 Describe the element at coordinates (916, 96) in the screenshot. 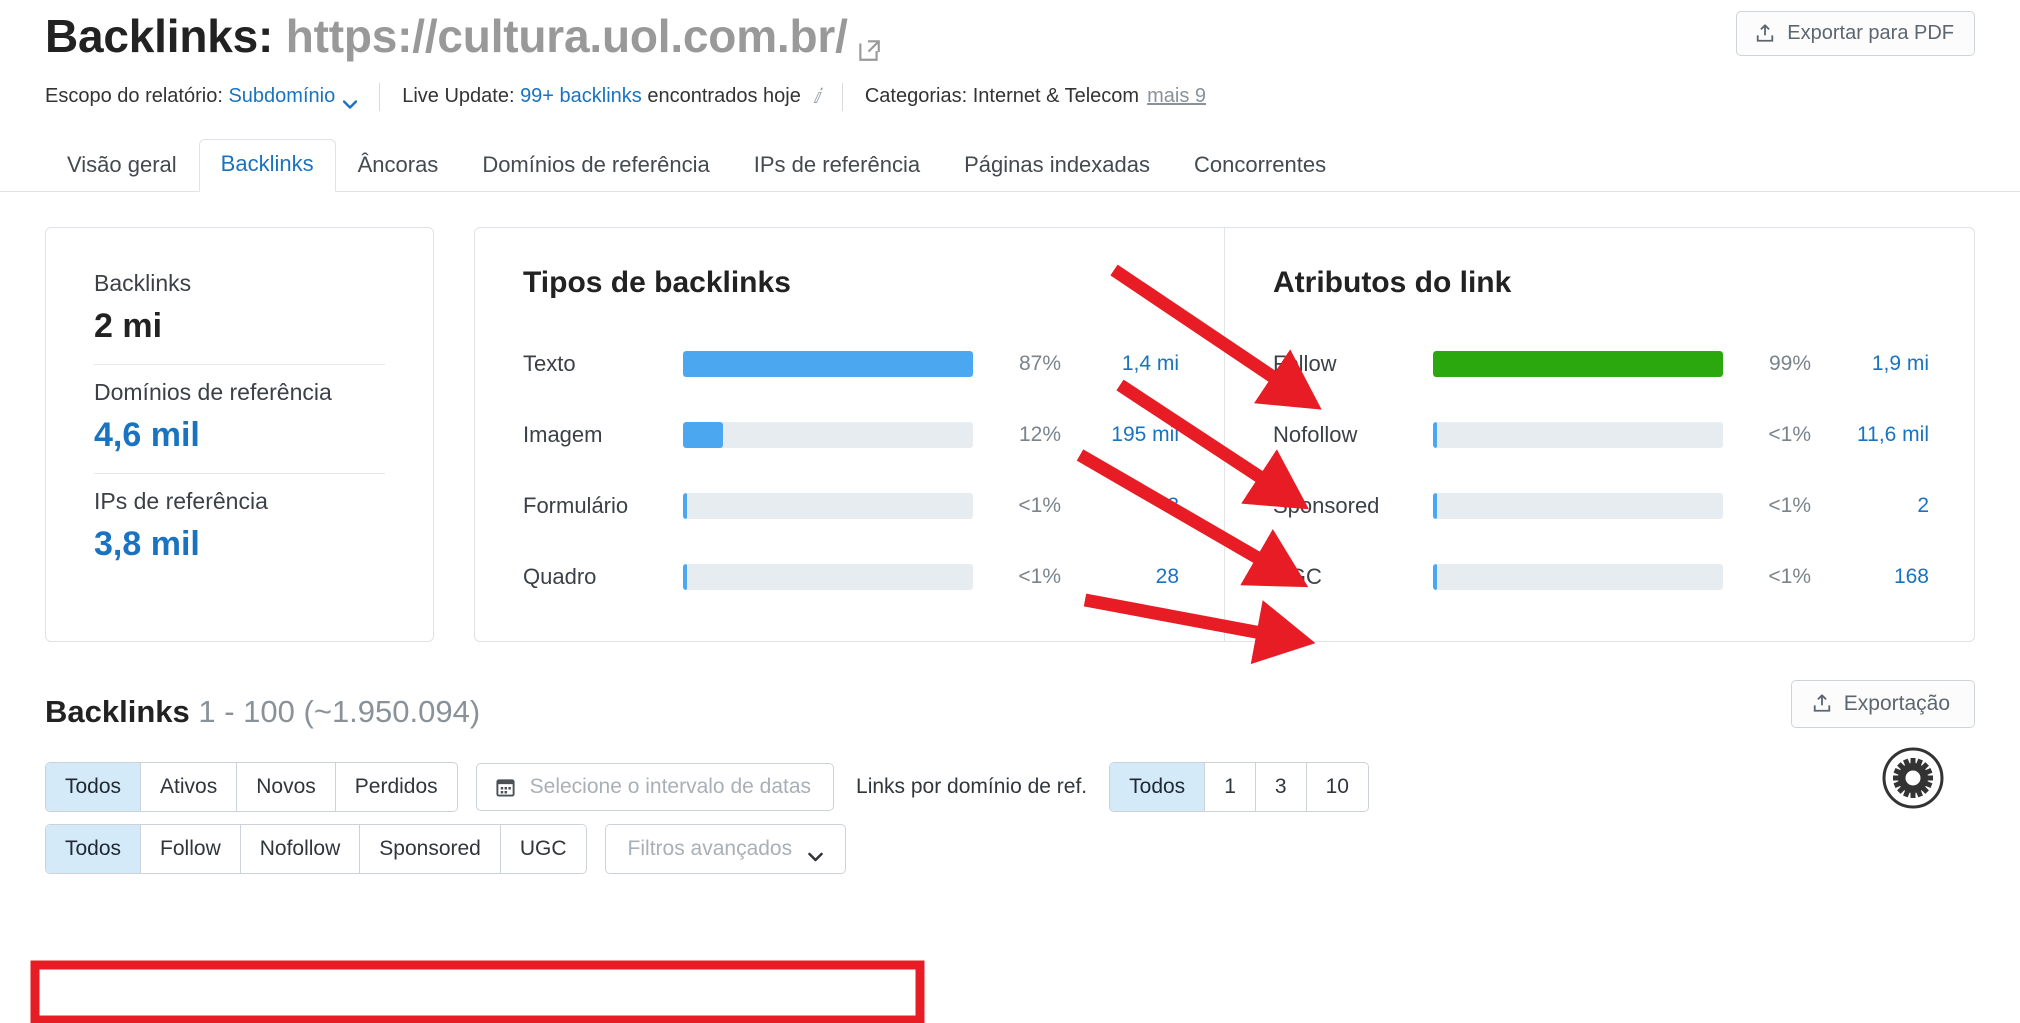

I see `categories-label: Categorias:` at that location.